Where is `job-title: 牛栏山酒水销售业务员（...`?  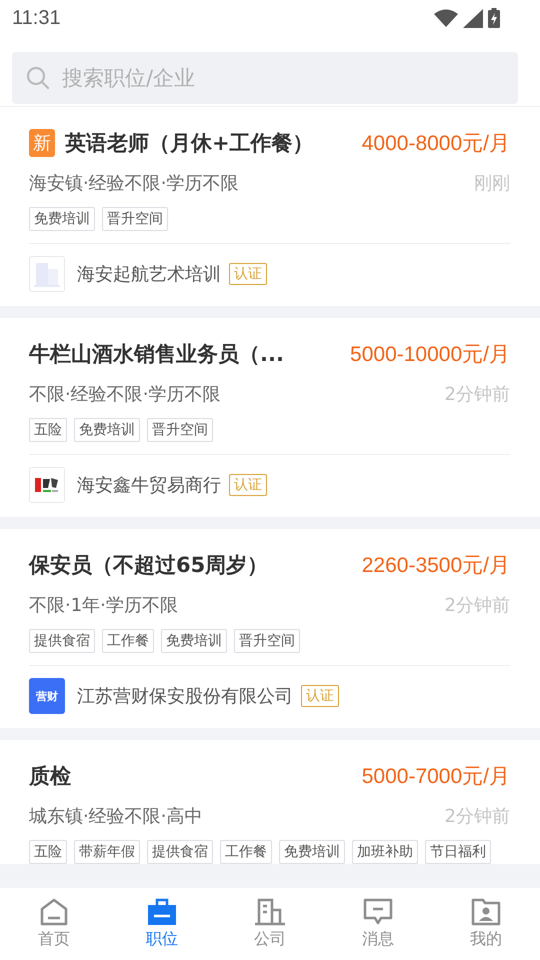
job-title: 牛栏山酒水销售业务员（... is located at coordinates (157, 354).